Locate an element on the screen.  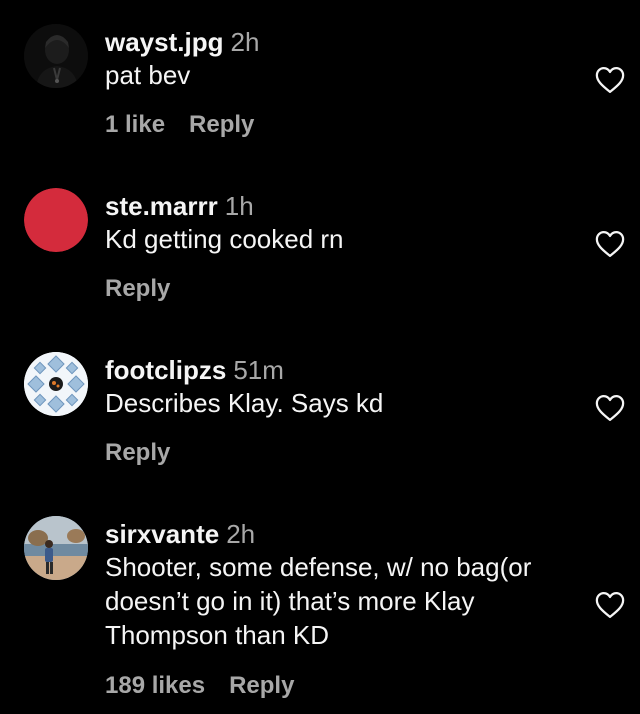
red-circle-avatar-icon is located at coordinates (56, 220).